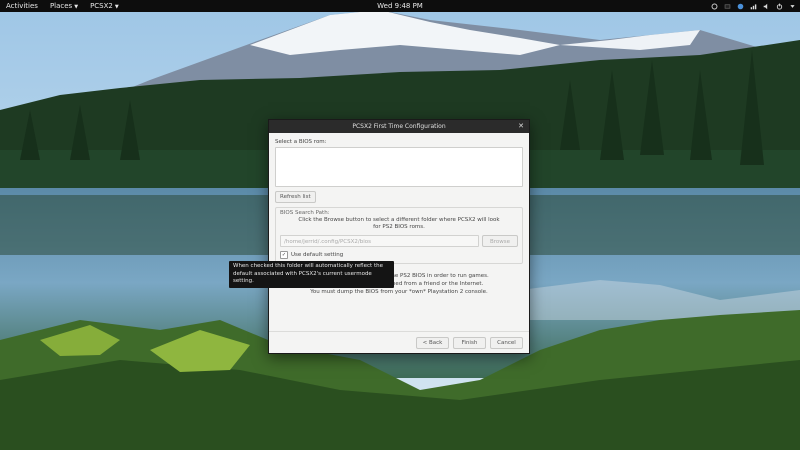 The image size is (800, 450). I want to click on bios-search-path-title: BIOS Search Path:, so click(305, 213).